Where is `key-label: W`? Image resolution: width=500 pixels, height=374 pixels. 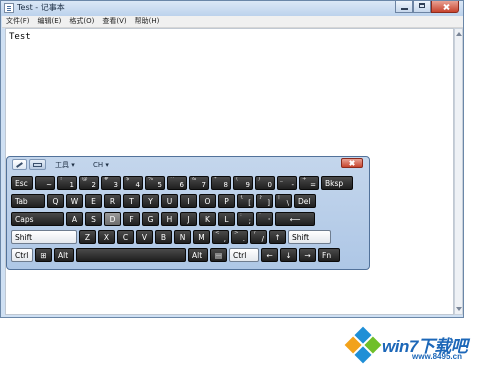
key-label: W is located at coordinates (74, 201).